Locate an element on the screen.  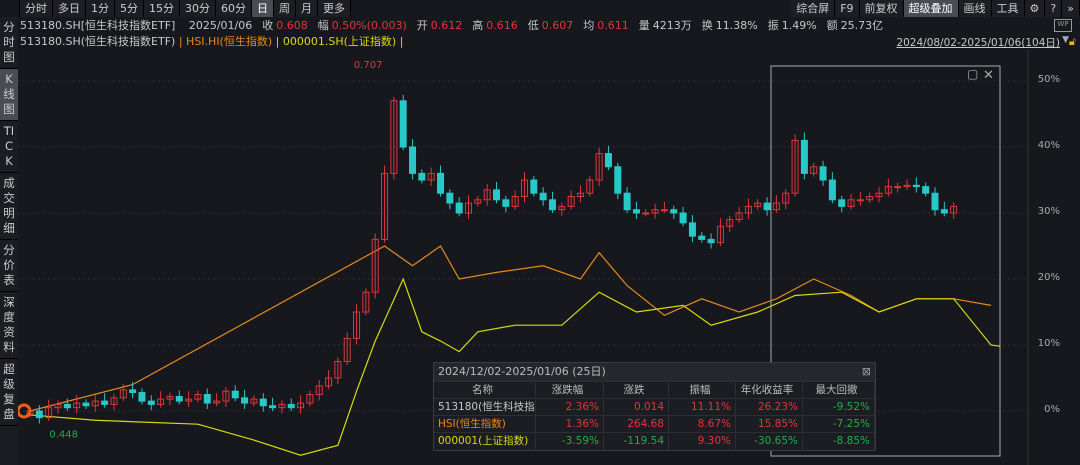
sidebar-active-tab-label: K线图 is located at coordinates (9, 94).